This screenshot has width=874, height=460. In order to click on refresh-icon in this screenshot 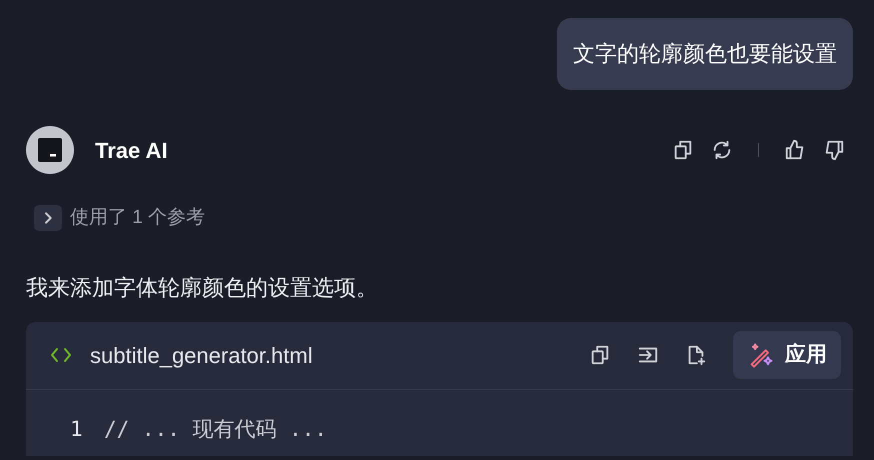, I will do `click(722, 150)`.